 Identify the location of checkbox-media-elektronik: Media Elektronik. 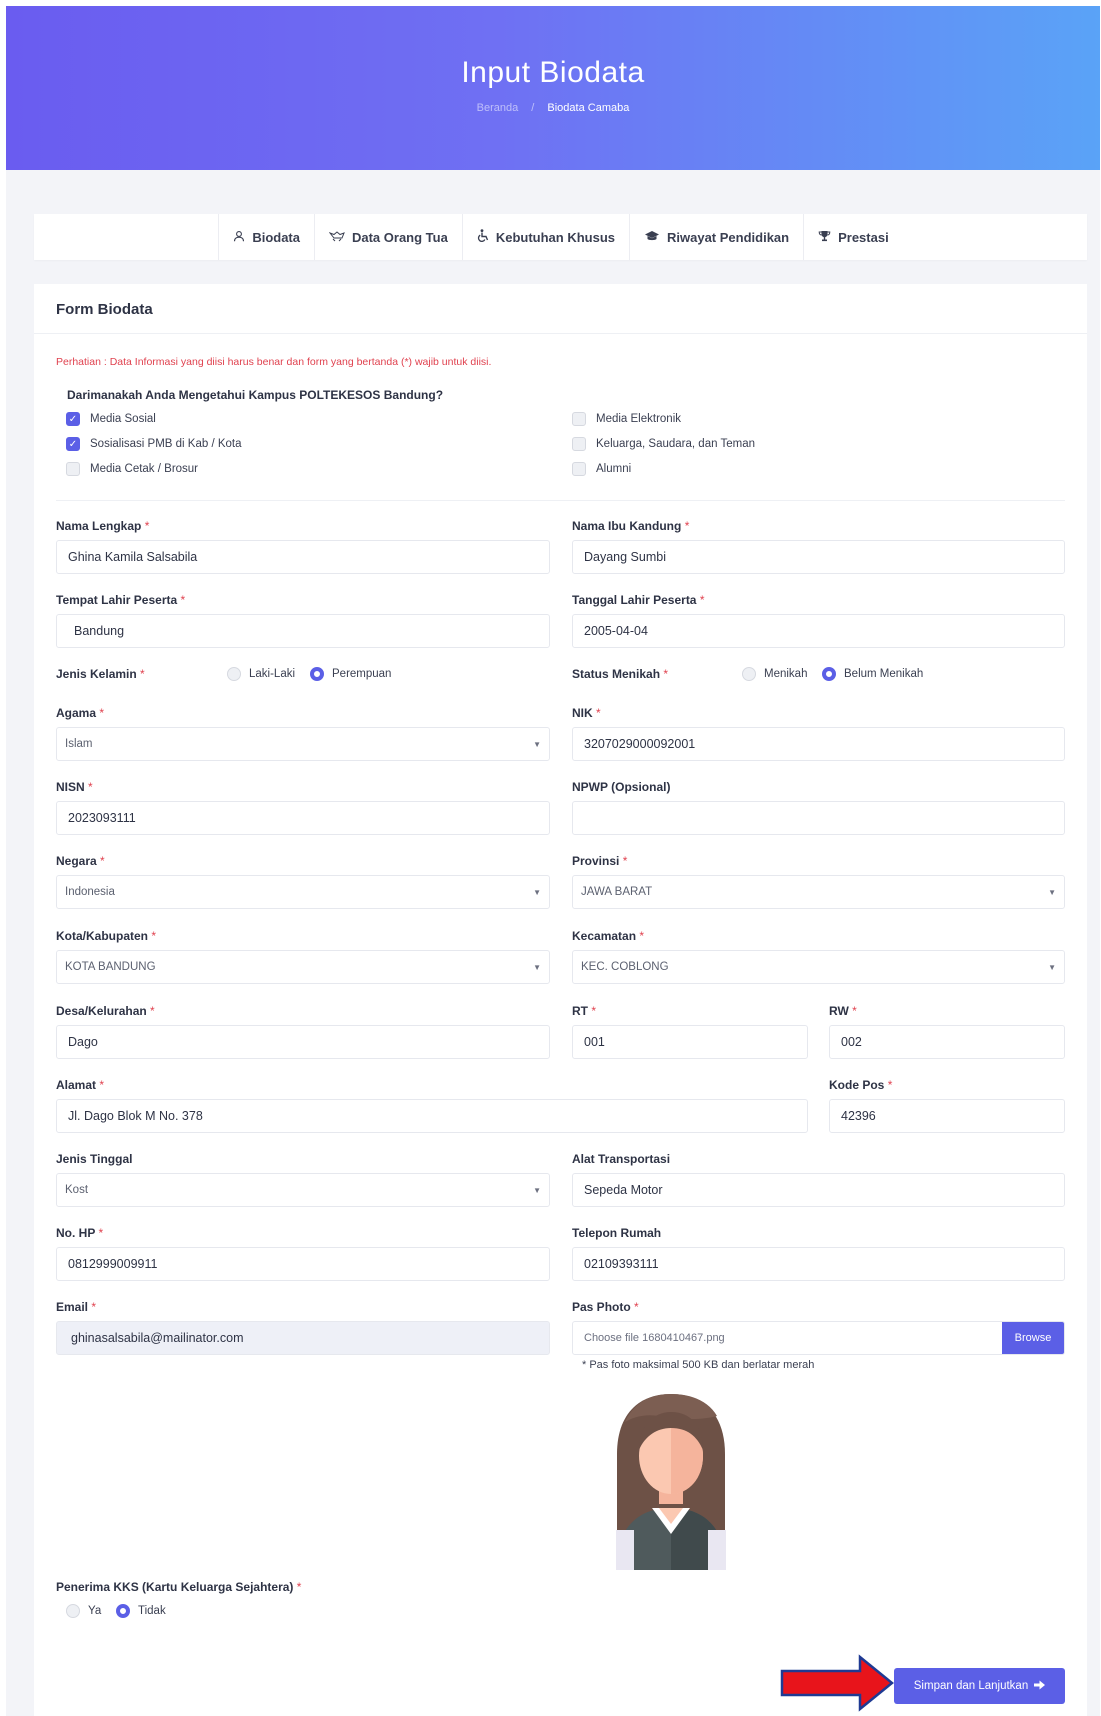
(626, 419).